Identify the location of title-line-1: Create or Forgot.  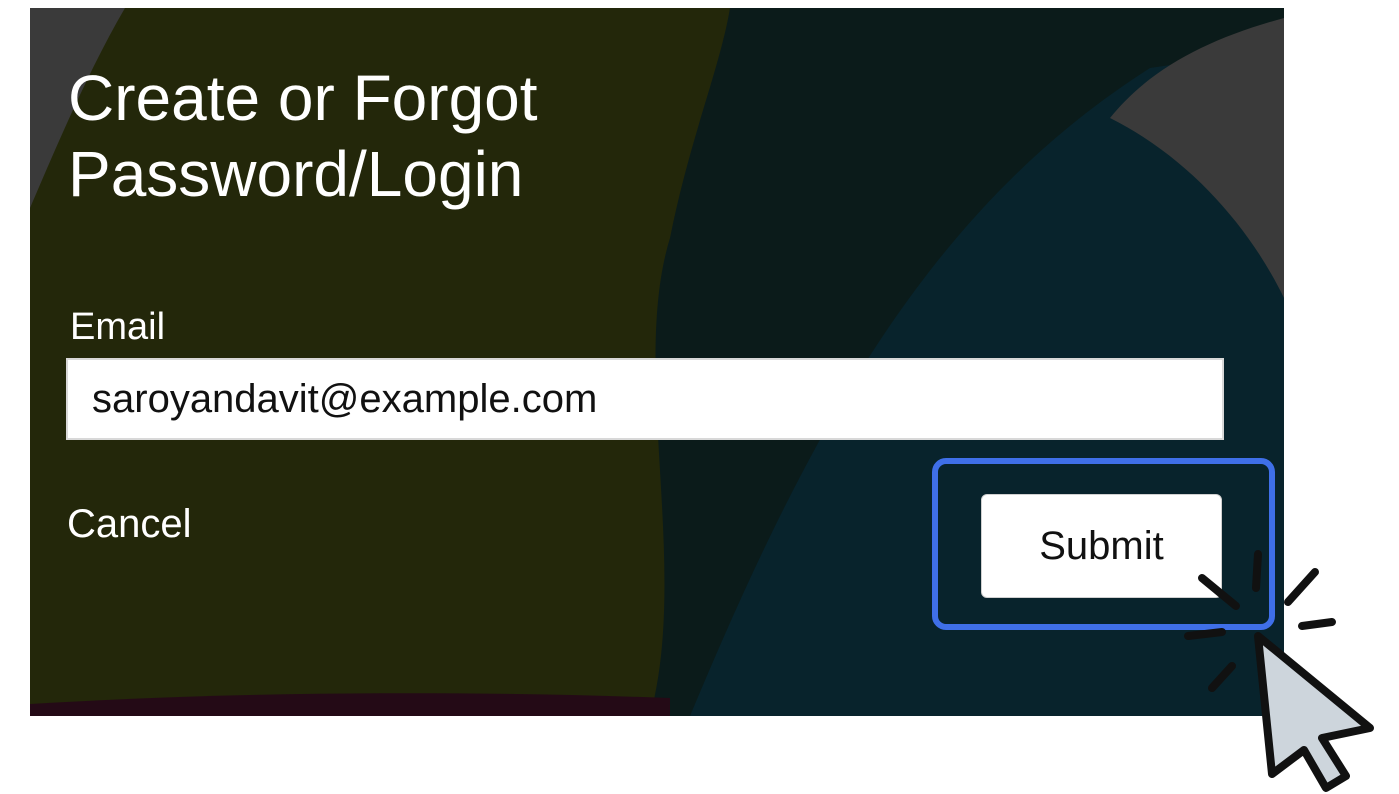
(303, 98).